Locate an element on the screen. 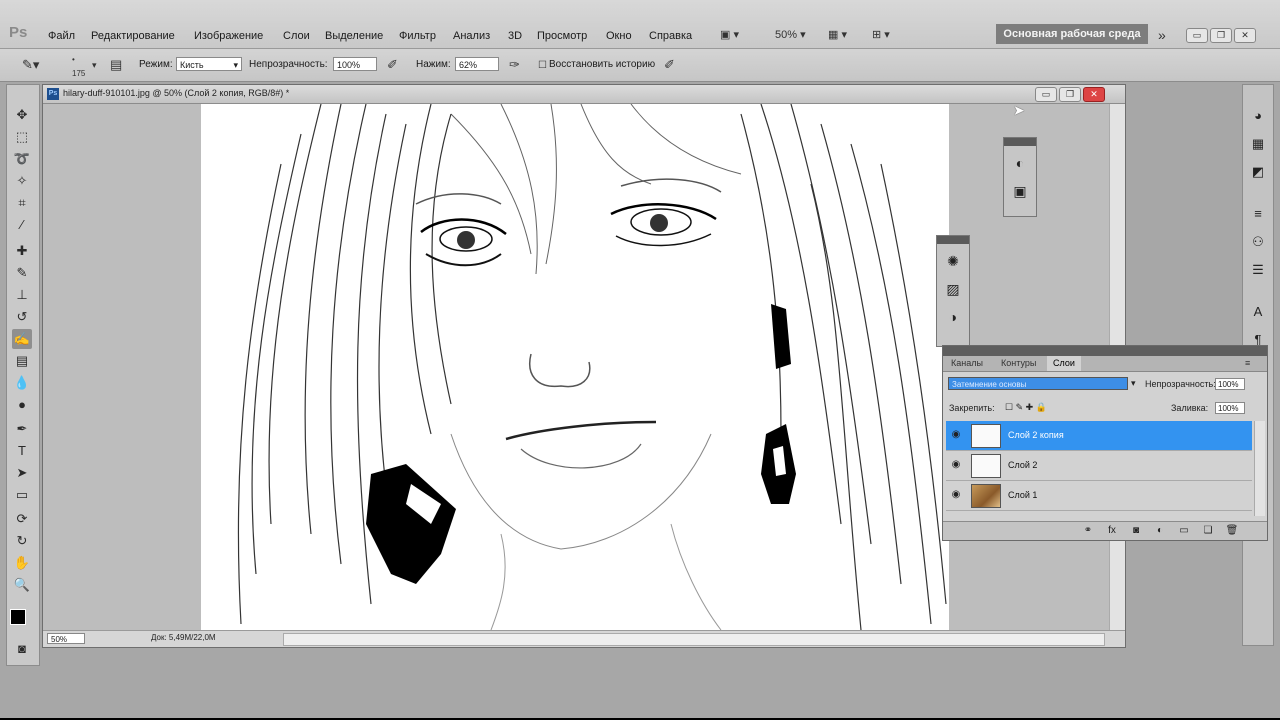 Image resolution: width=1280 pixels, height=720 pixels. pen-tool-icon: ✒ is located at coordinates (22, 429).